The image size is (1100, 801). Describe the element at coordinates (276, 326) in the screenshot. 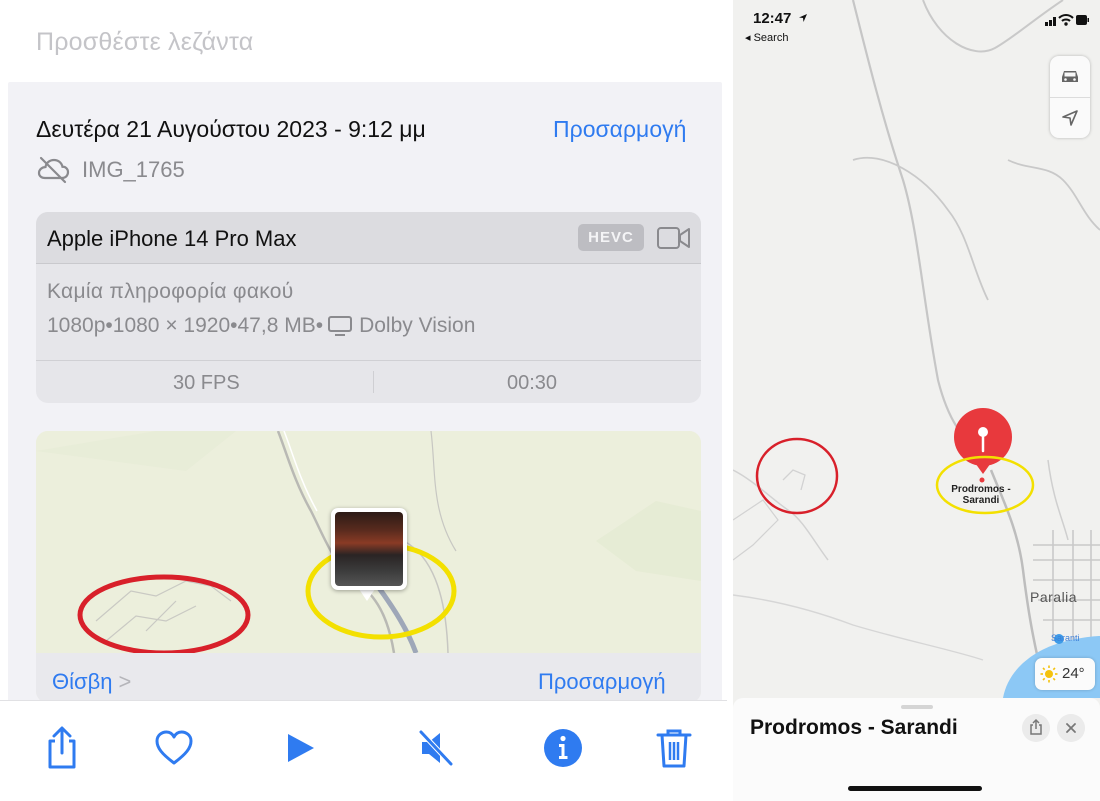

I see `file-size: 47,8 MB` at that location.